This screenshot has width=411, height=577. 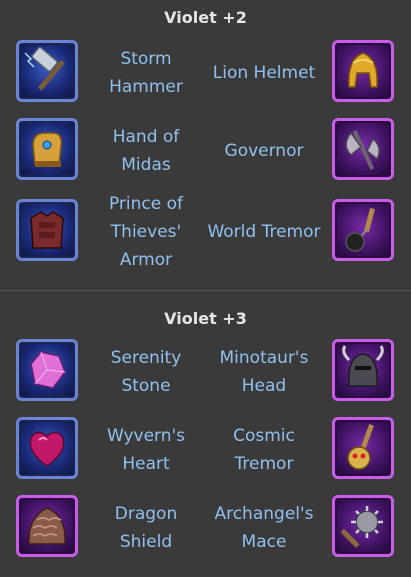 I want to click on label-line: Serenity, so click(x=146, y=358).